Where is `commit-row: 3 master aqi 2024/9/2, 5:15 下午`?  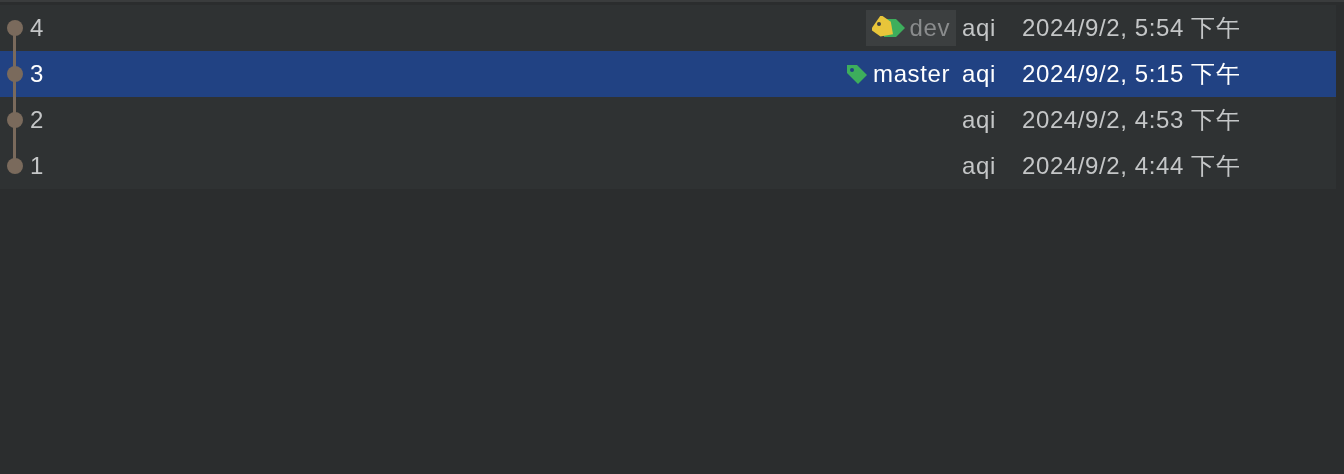 commit-row: 3 master aqi 2024/9/2, 5:15 下午 is located at coordinates (668, 74).